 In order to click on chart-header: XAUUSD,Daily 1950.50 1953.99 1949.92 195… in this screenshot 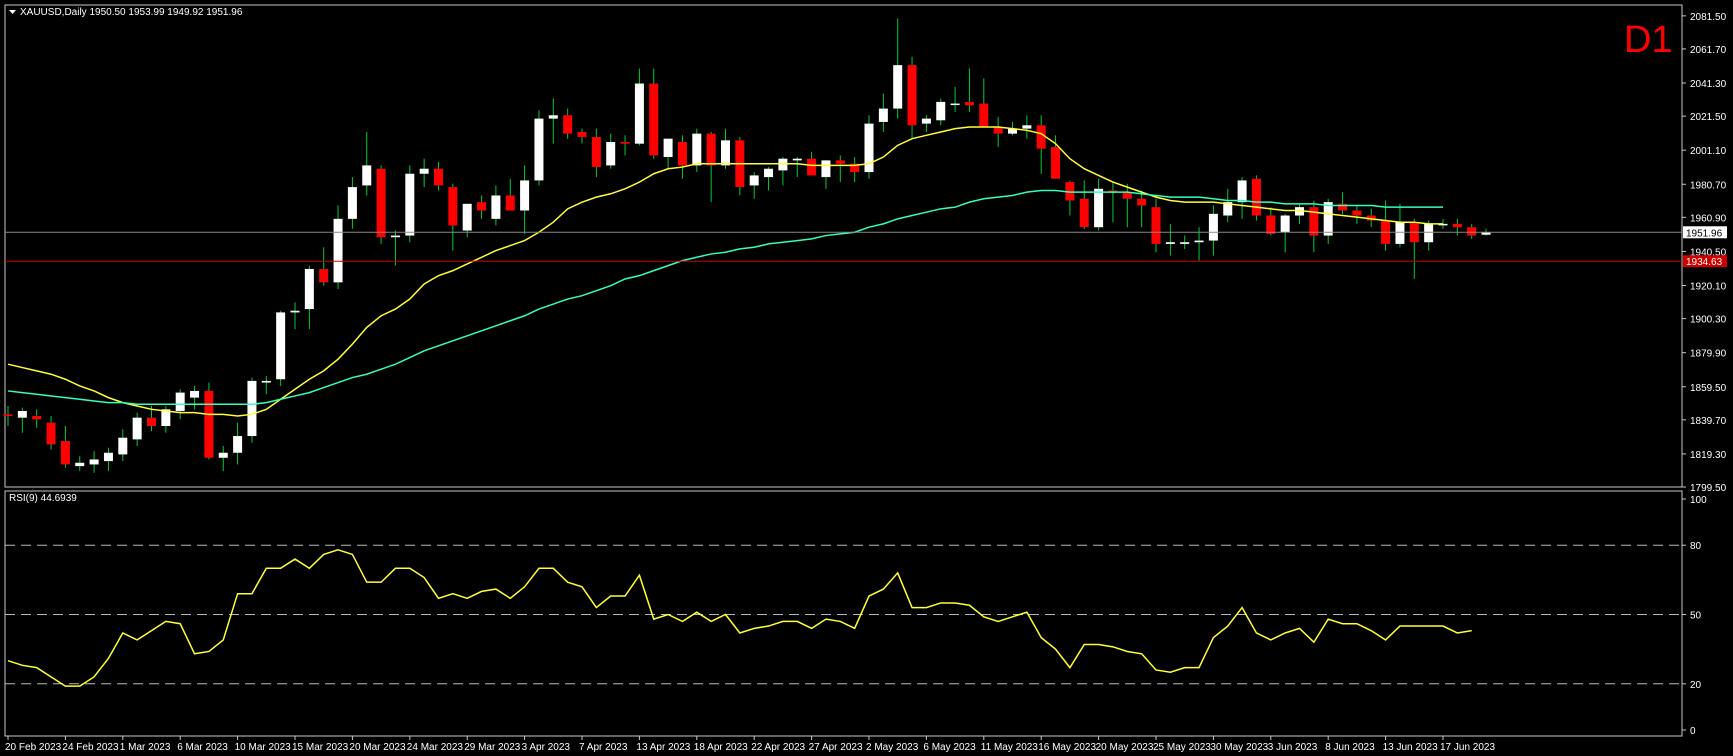, I will do `click(126, 12)`.